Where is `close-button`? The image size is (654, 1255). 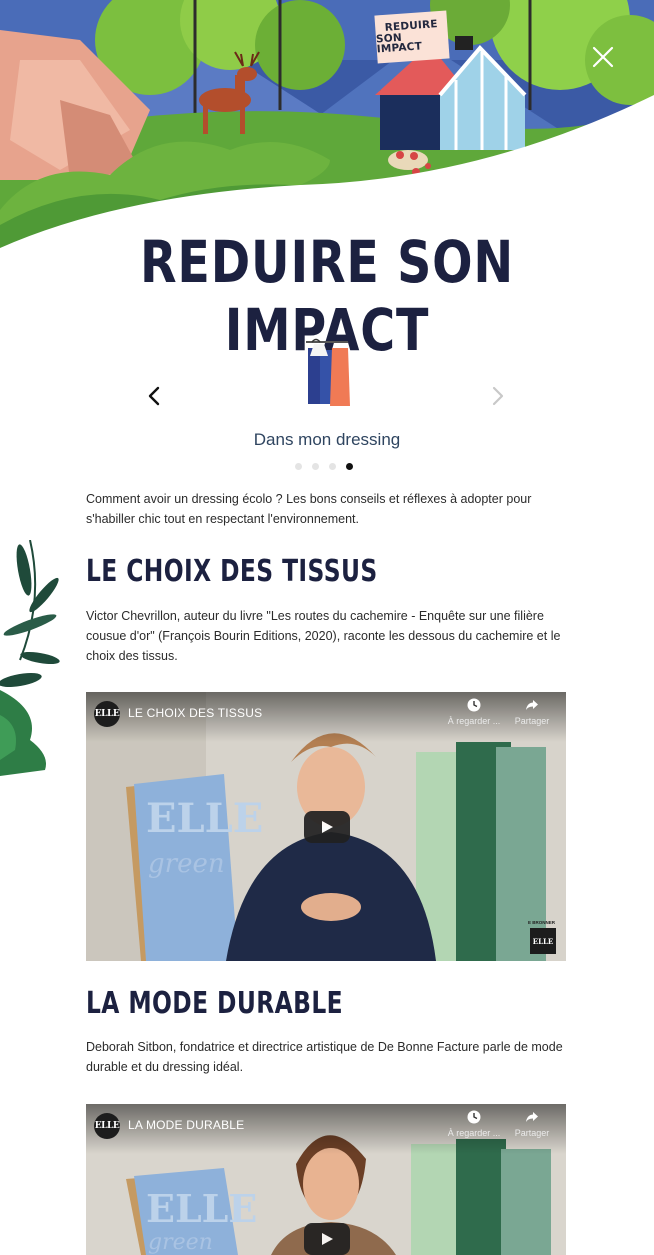 close-button is located at coordinates (603, 57).